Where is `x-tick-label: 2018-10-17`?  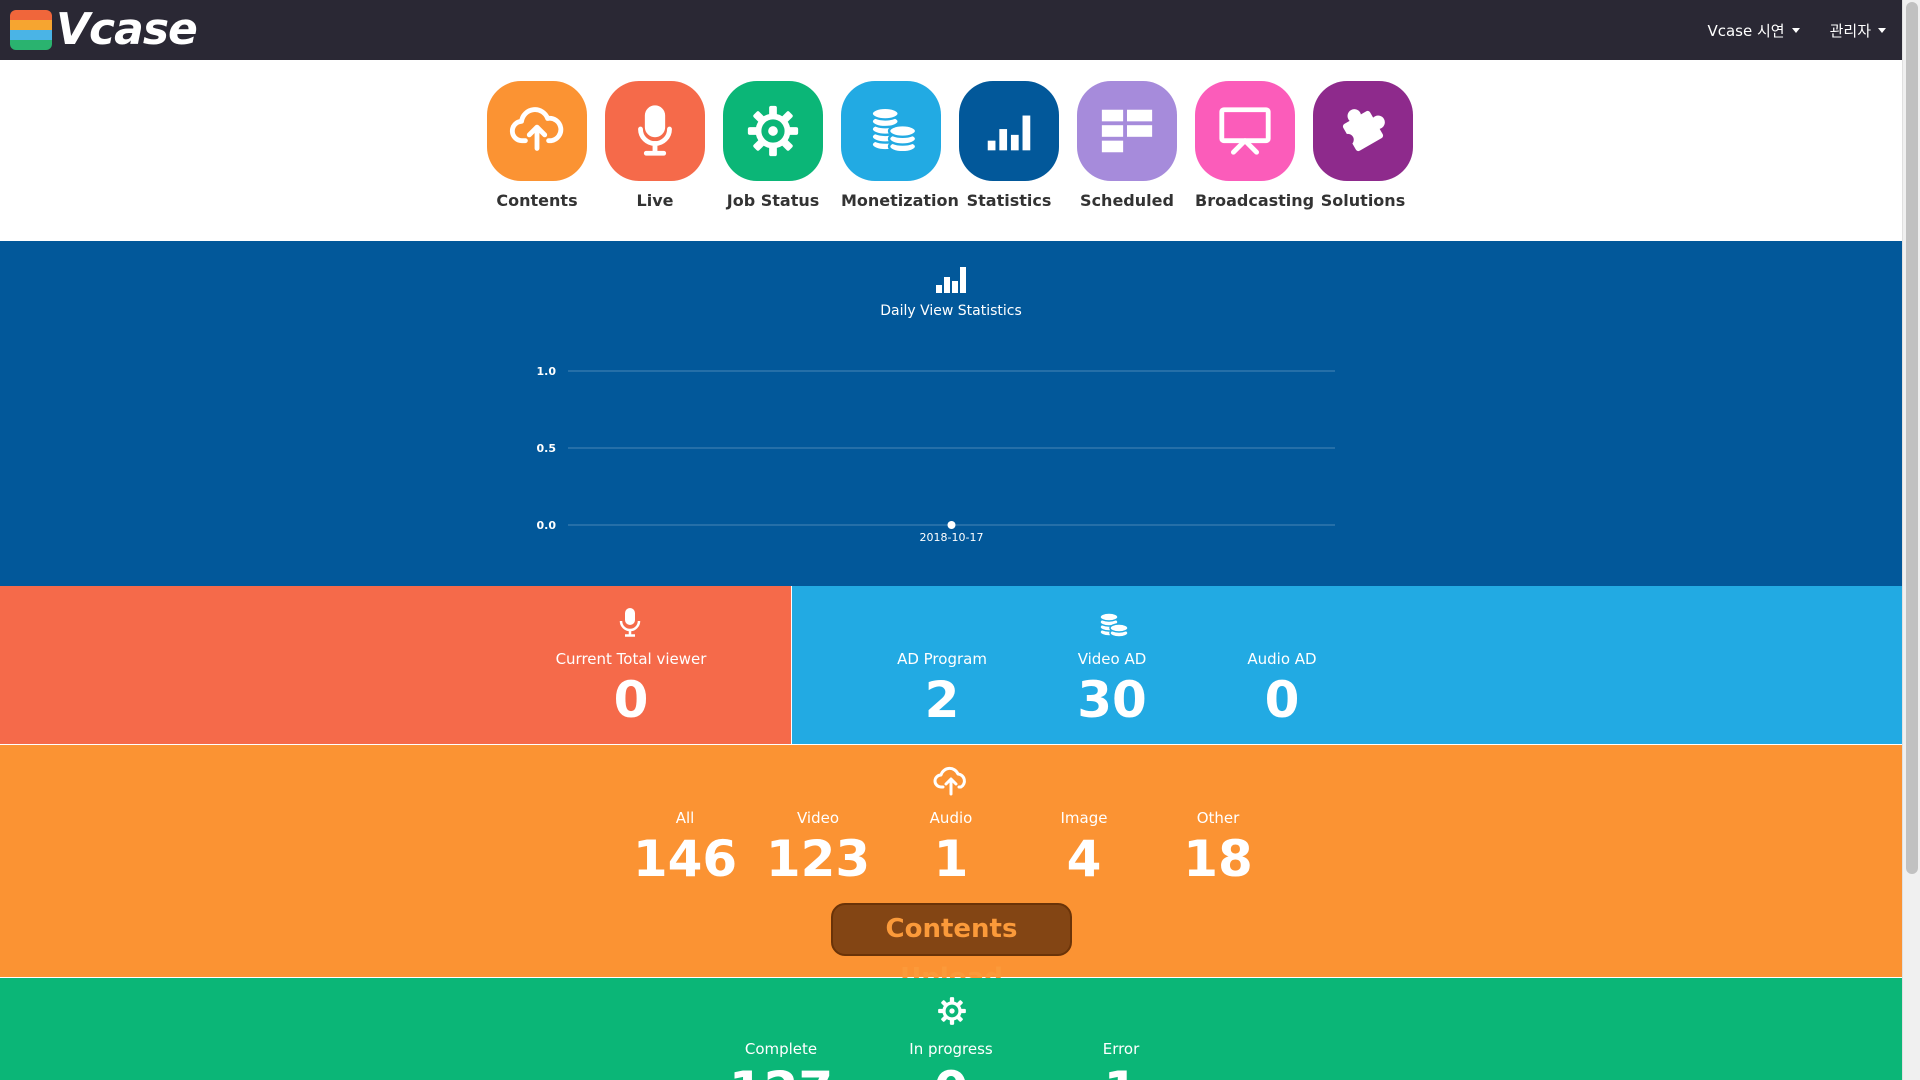 x-tick-label: 2018-10-17 is located at coordinates (952, 536).